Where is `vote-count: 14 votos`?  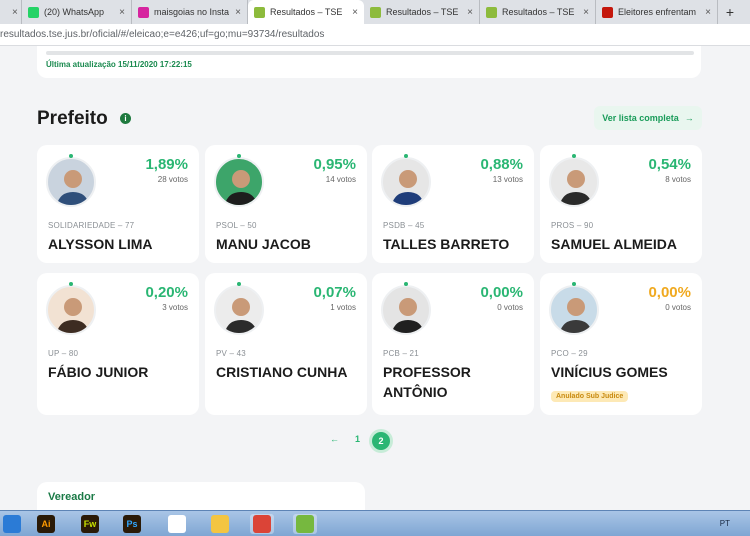 vote-count: 14 votos is located at coordinates (340, 179).